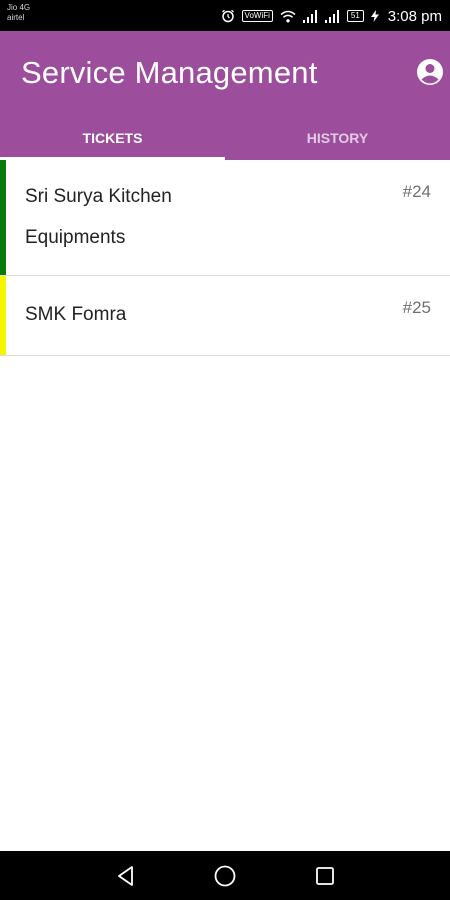  I want to click on ticket-name: SMK Fomra, so click(76, 314).